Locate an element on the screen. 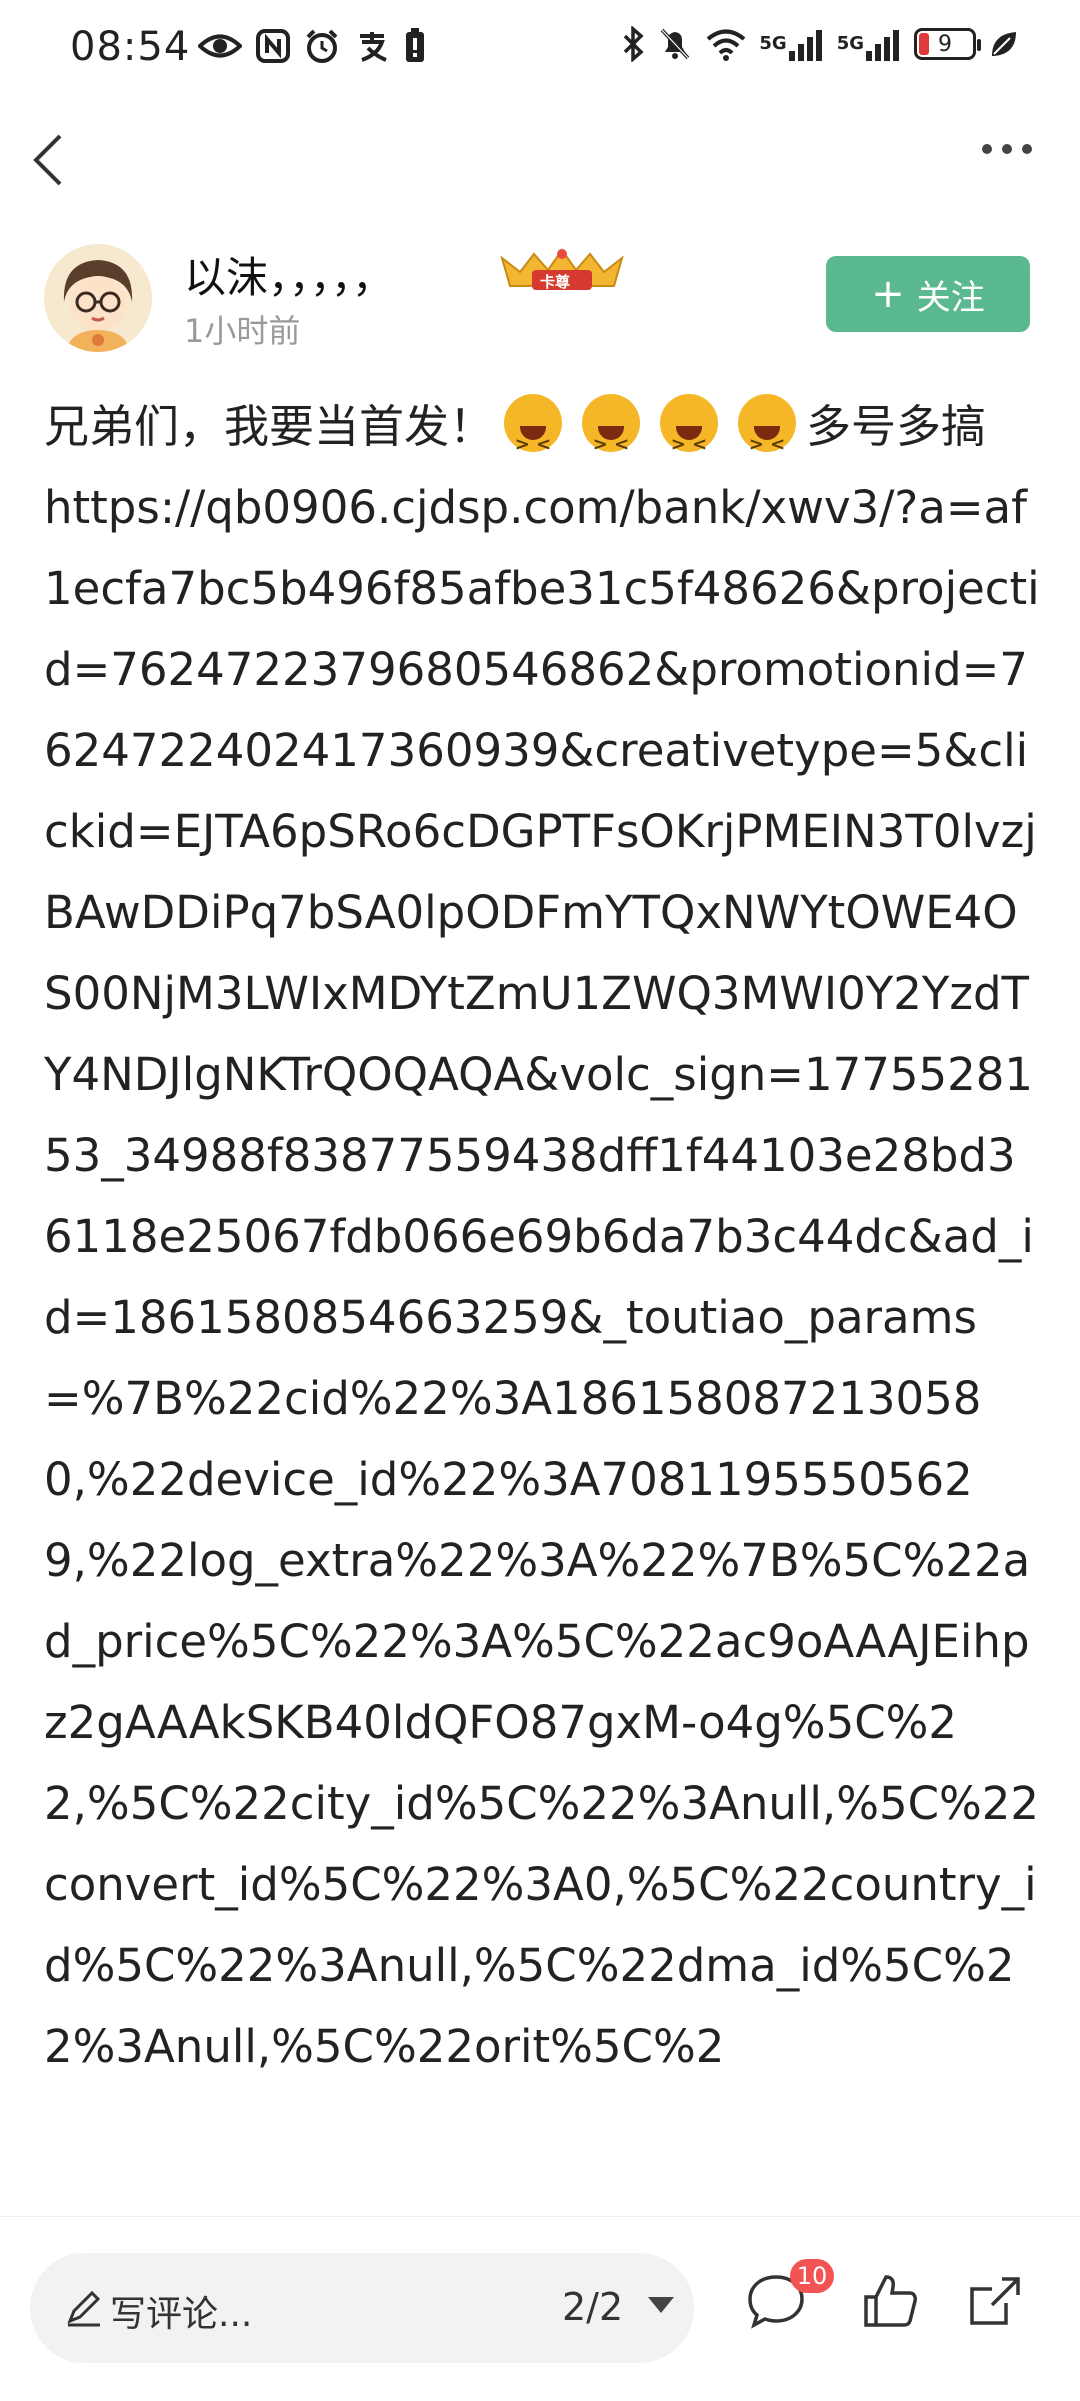  avatar-image is located at coordinates (98, 298).